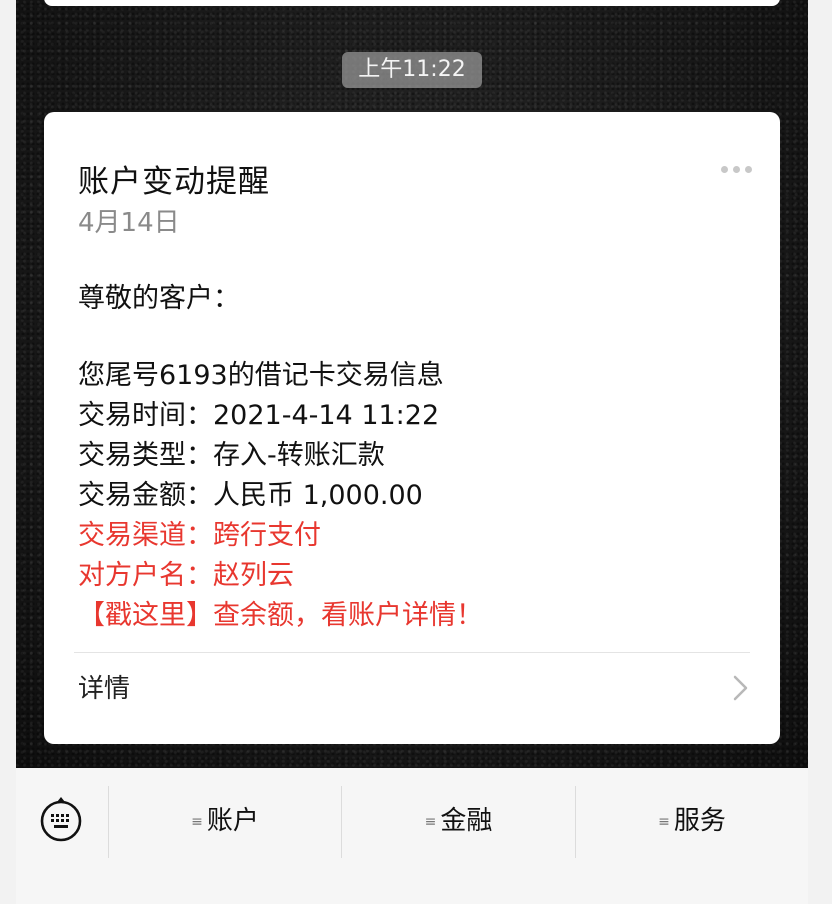 This screenshot has height=904, width=832. I want to click on check-balance-link: 【戳这里】查余额，看账户详情！, so click(280, 616).